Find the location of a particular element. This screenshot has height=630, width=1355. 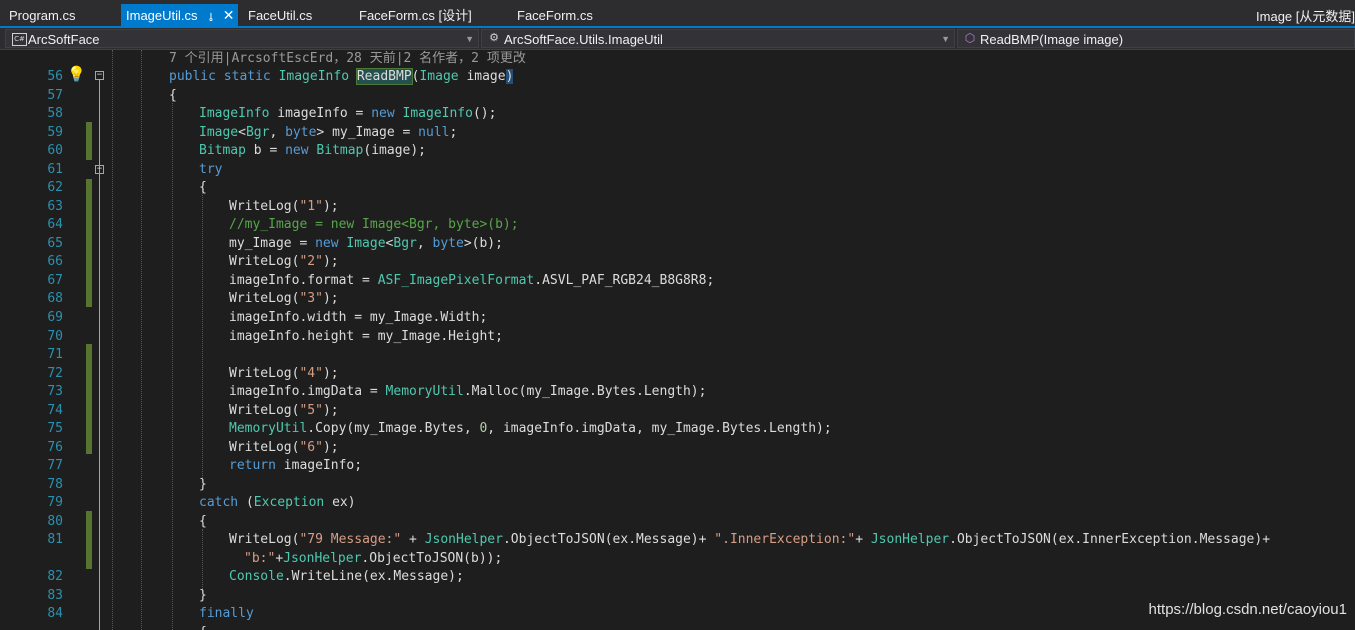

tab-program-cs: Program.cs is located at coordinates (42, 16).